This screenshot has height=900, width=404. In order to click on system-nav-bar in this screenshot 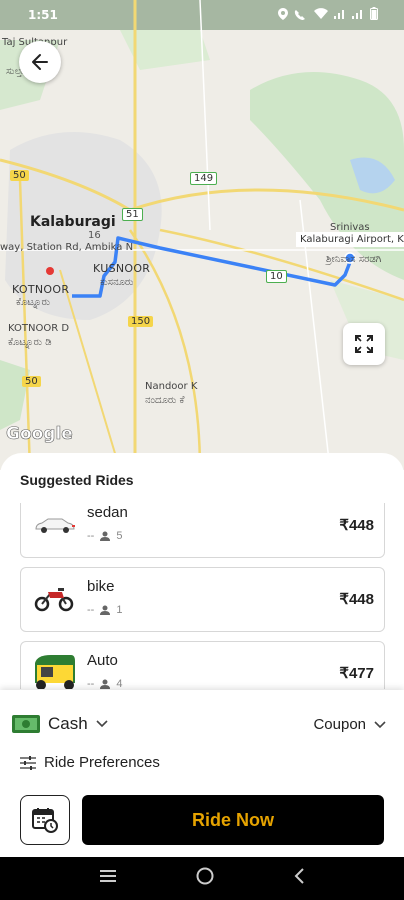, I will do `click(202, 878)`.